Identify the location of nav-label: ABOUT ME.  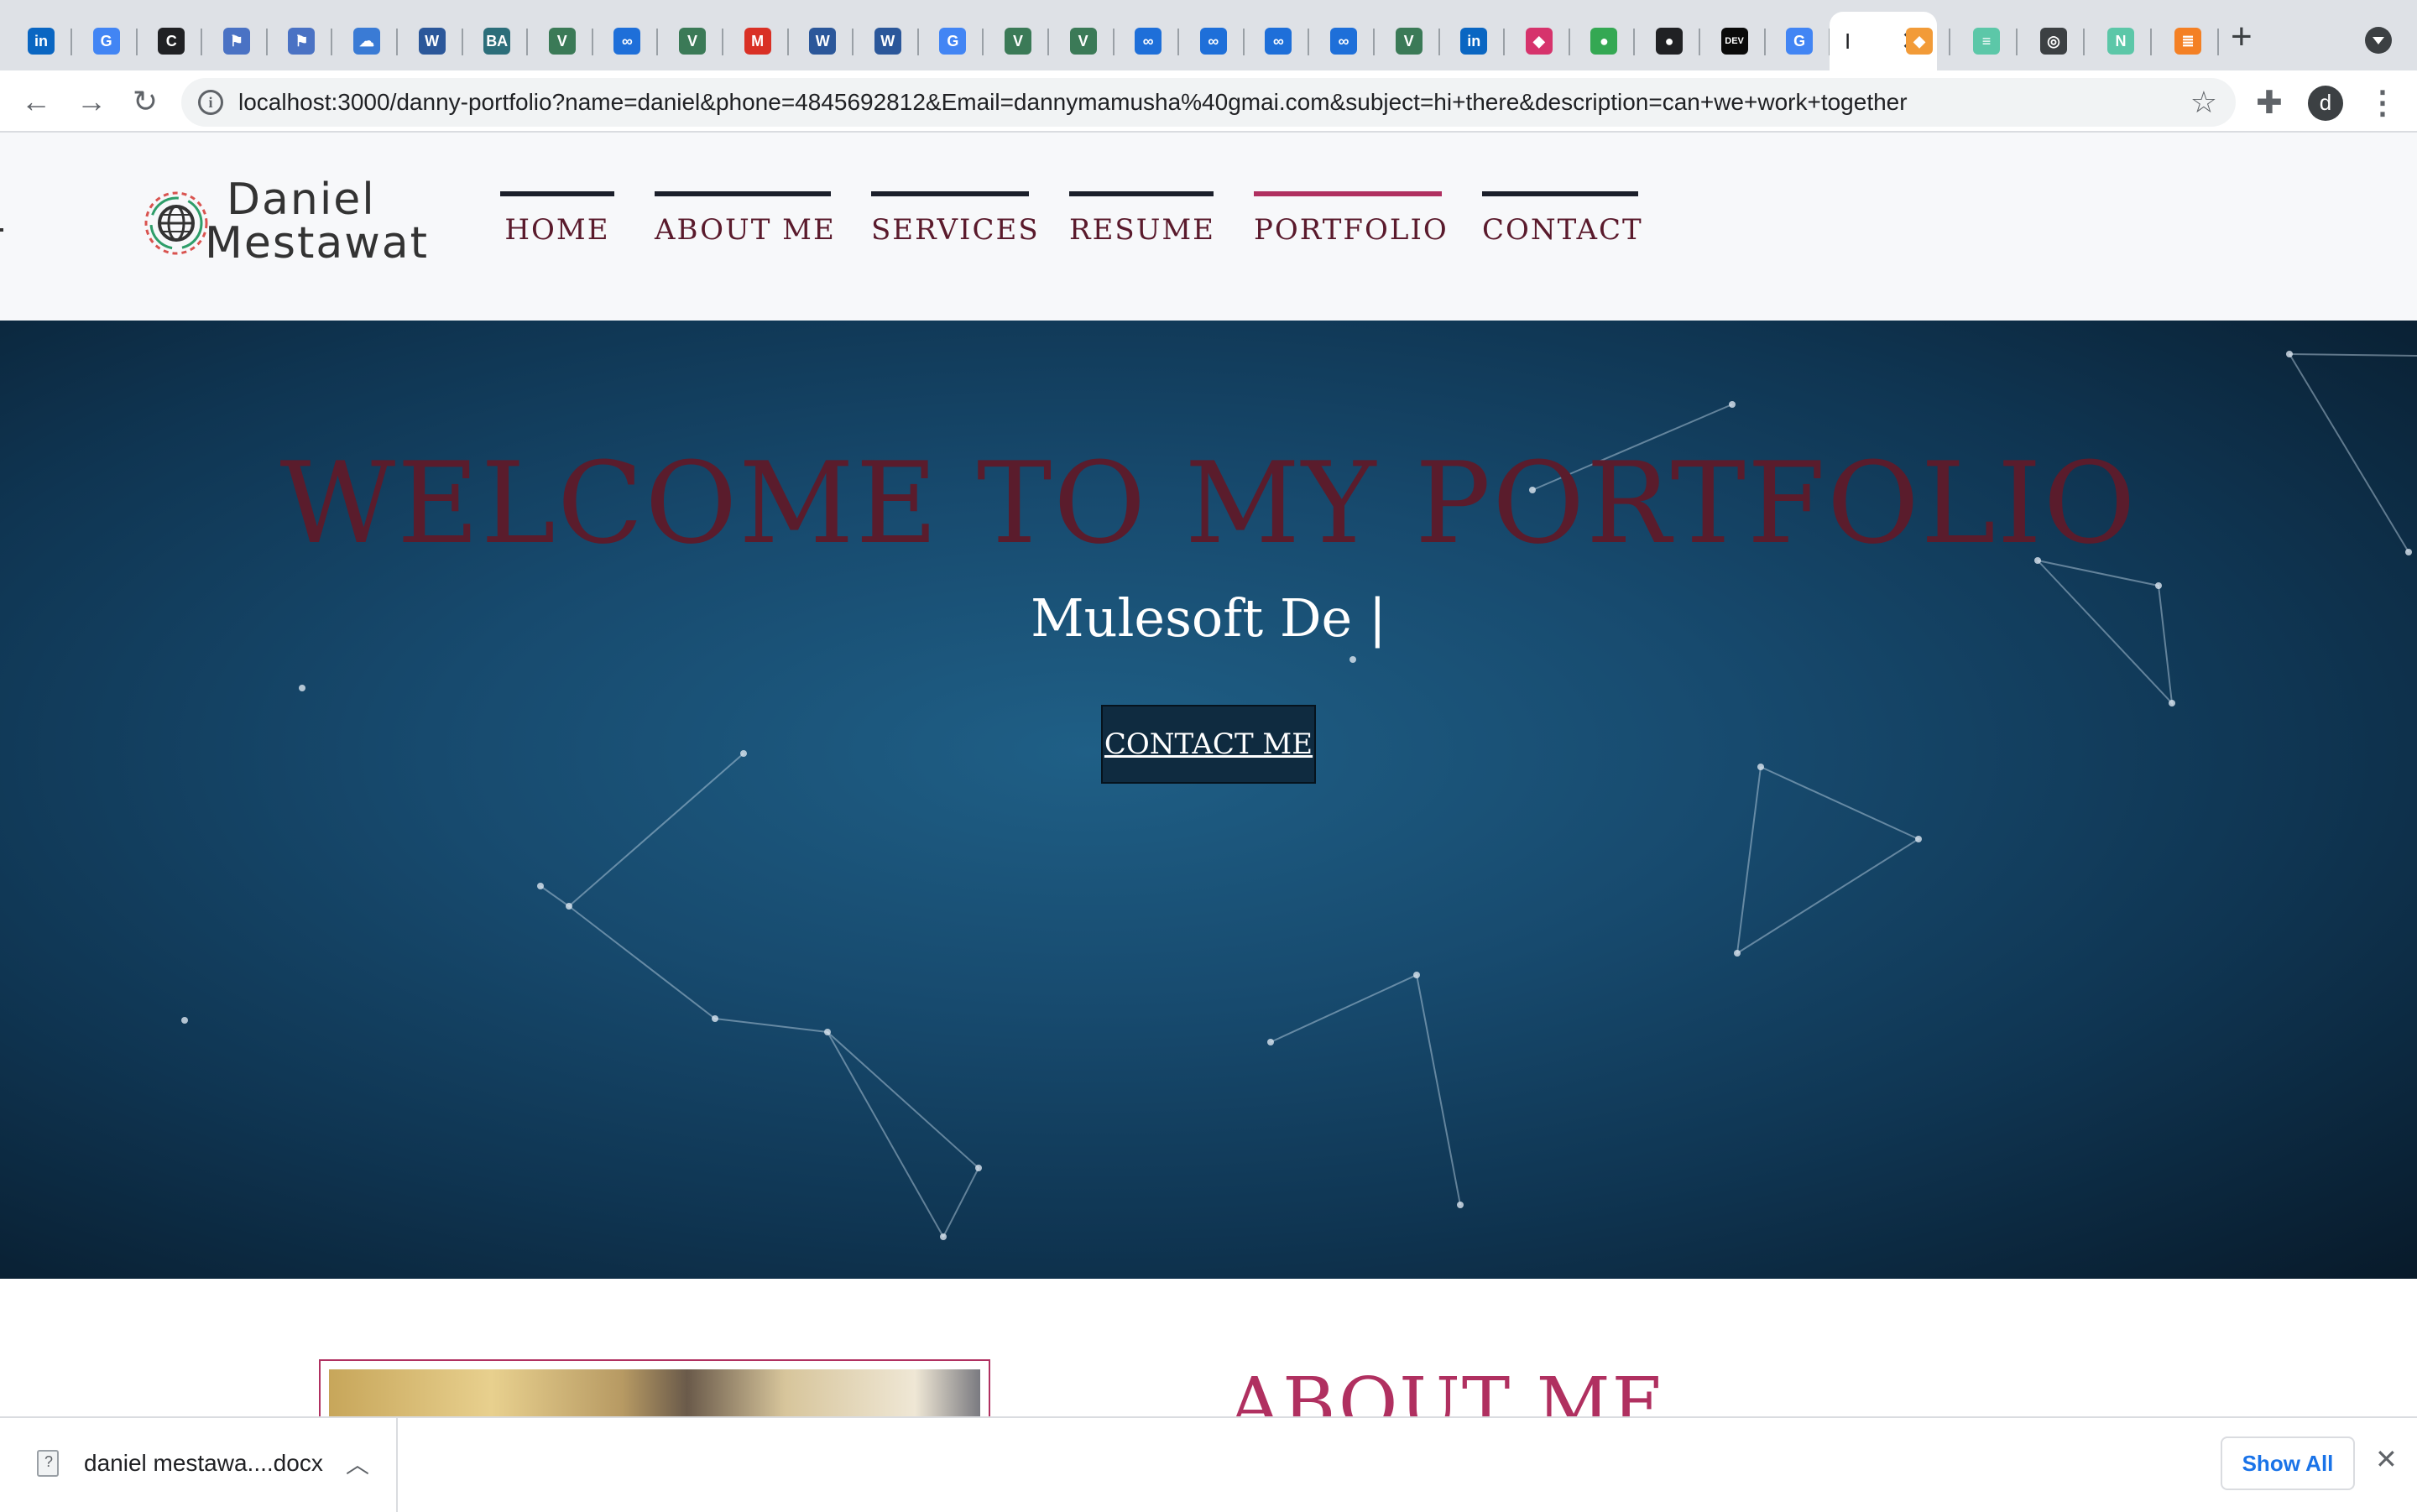
(745, 230).